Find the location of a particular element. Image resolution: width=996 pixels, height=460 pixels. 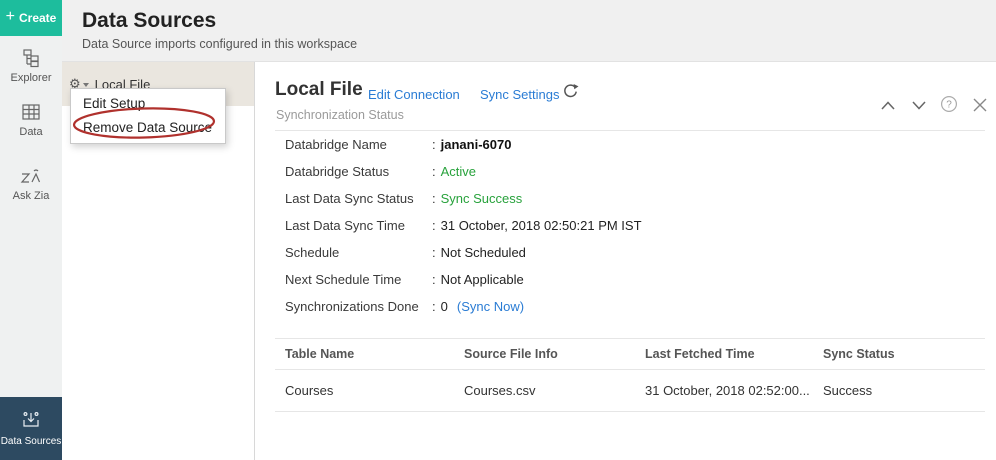

row-label: Next Schedule Time is located at coordinates (343, 279).